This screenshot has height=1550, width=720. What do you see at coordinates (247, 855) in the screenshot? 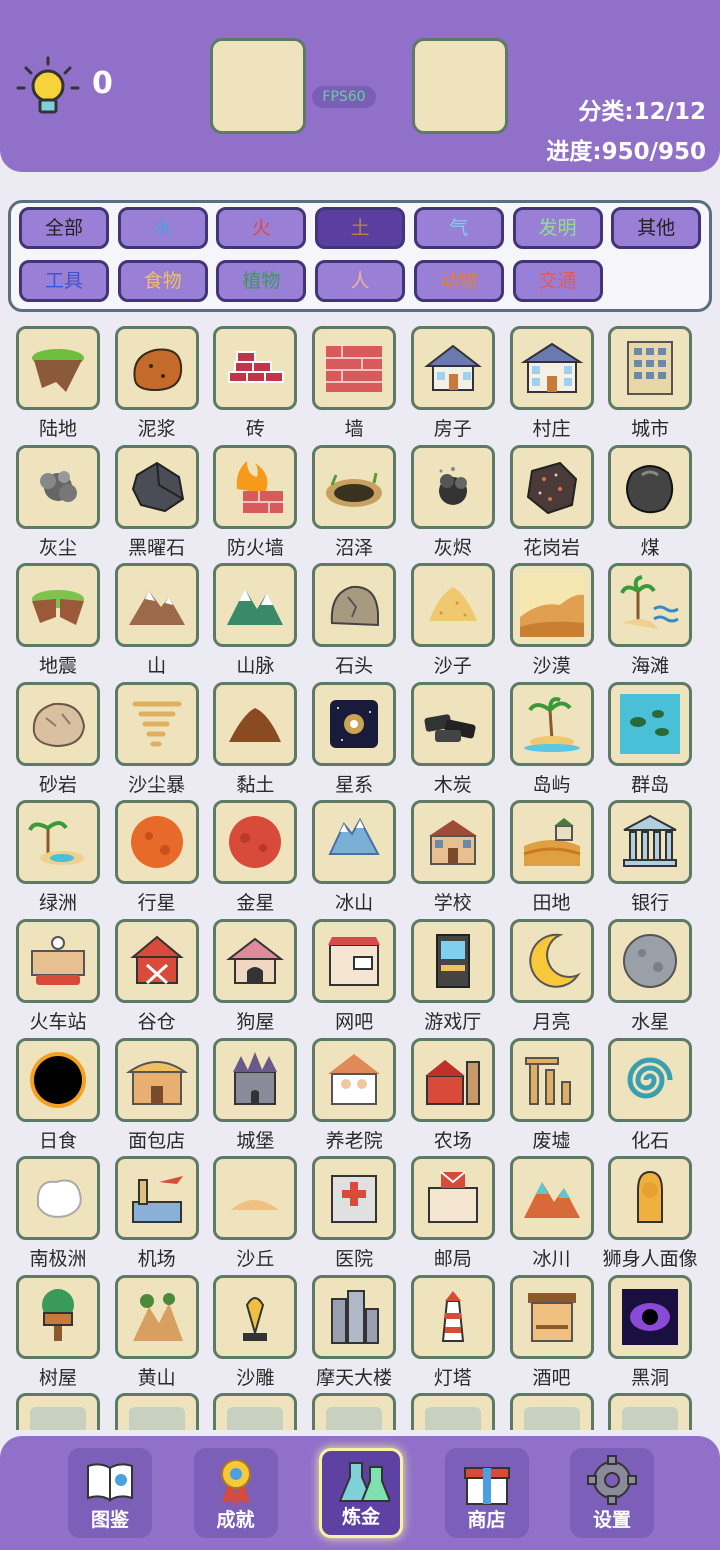
I see `element-cell: 金星` at bounding box center [247, 855].